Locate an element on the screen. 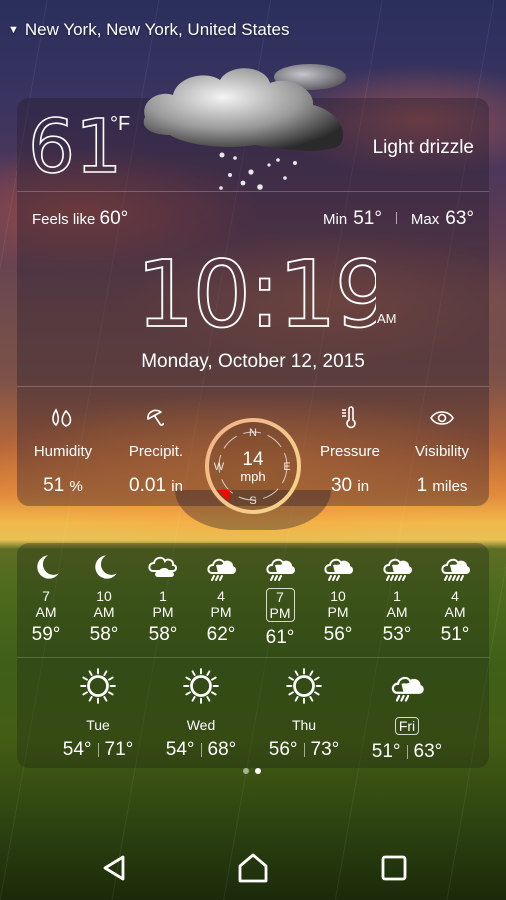  hourly-item: 7 PM 61° is located at coordinates (280, 600).